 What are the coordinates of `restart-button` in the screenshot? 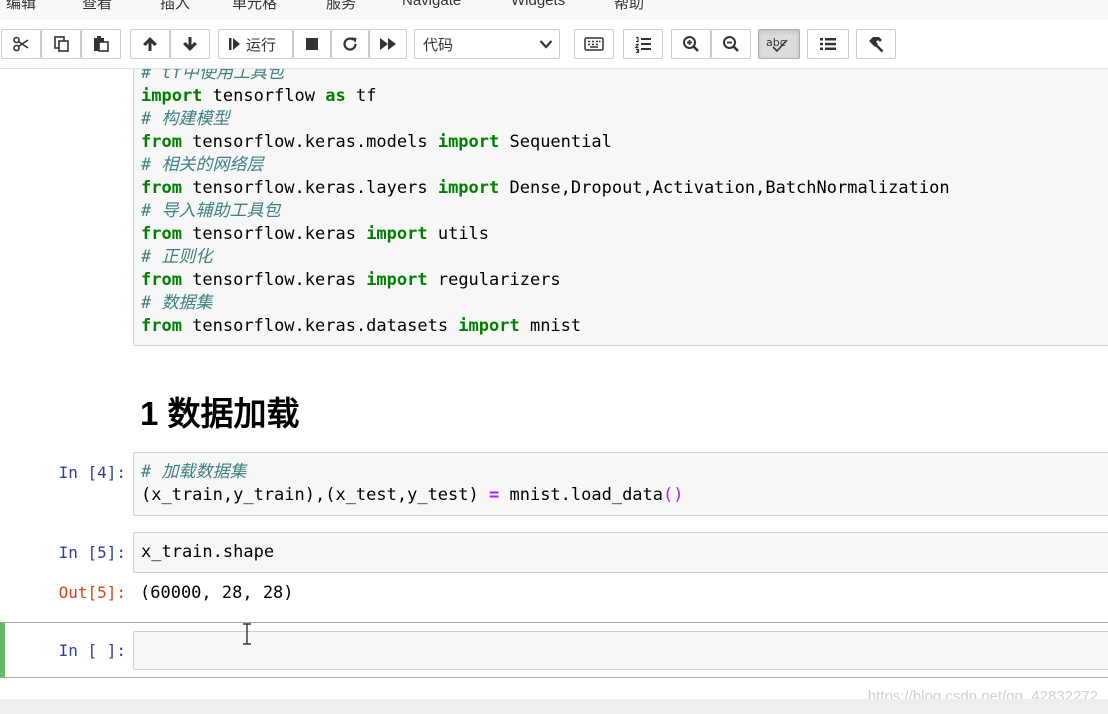 It's located at (350, 44).